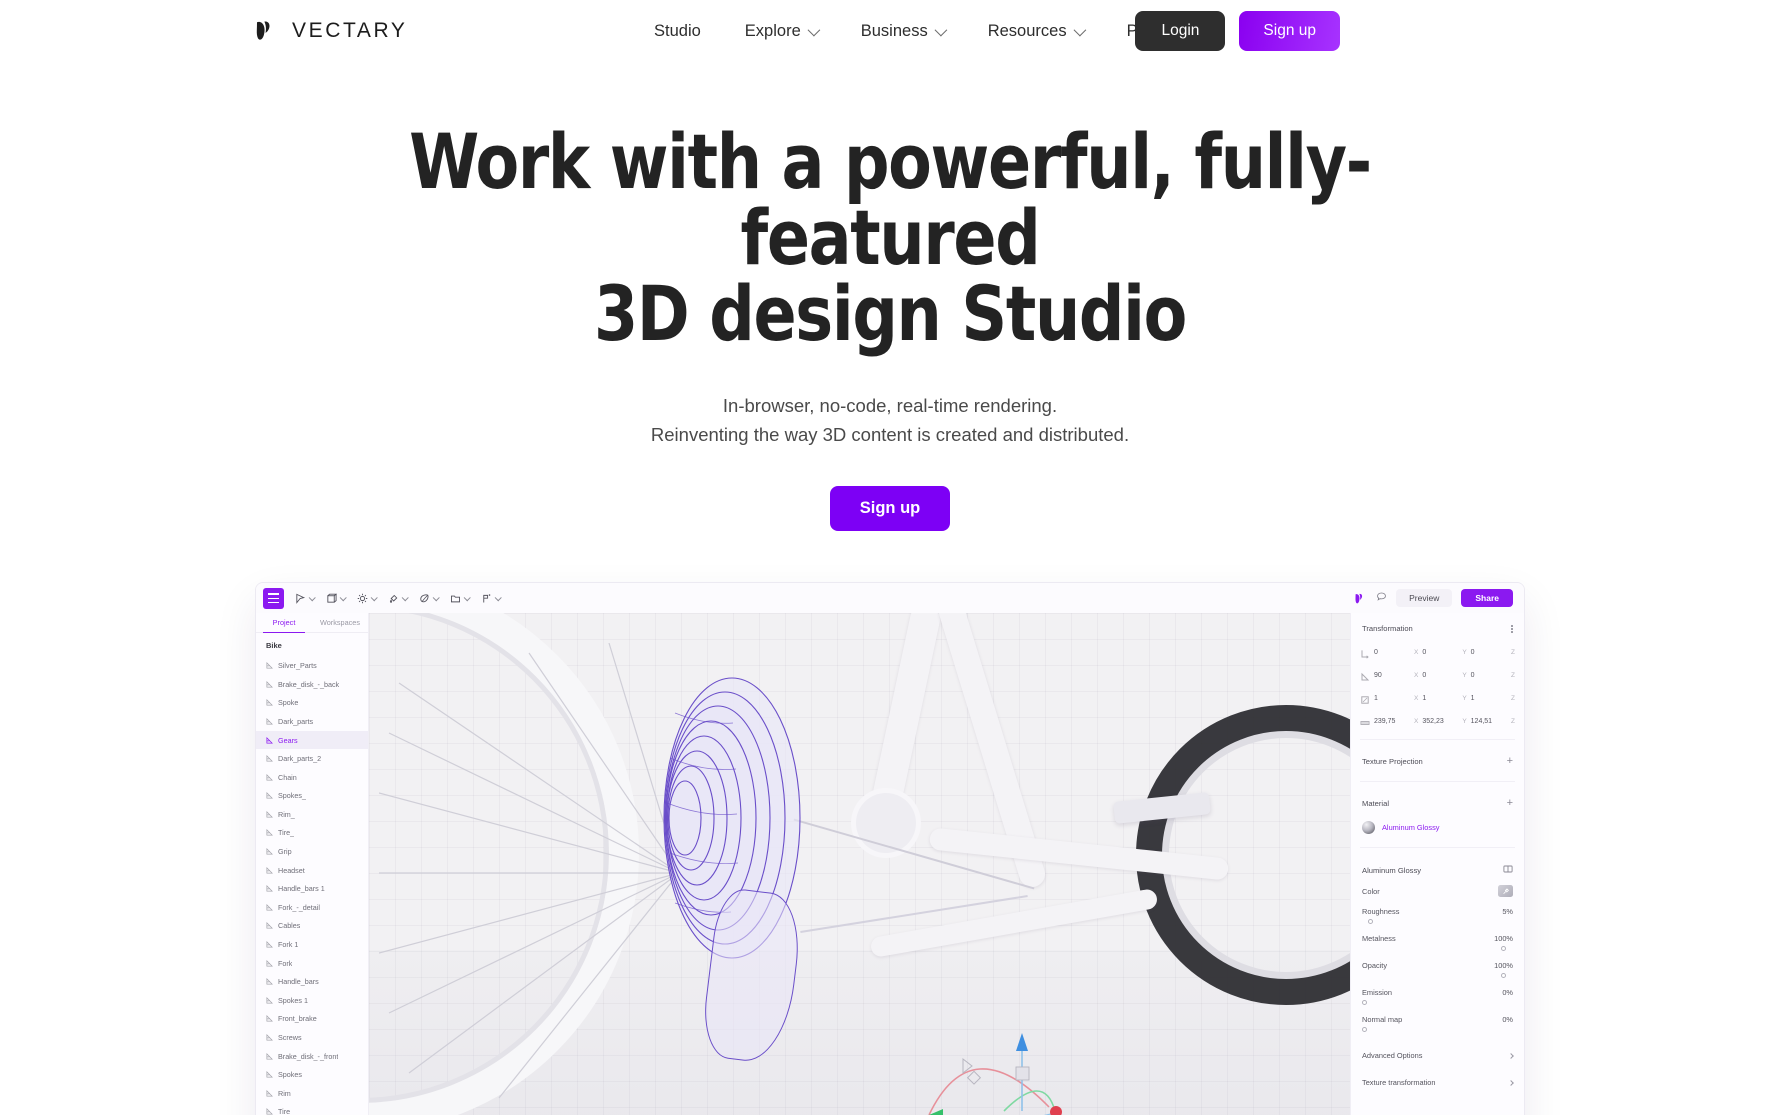 The height and width of the screenshot is (1115, 1780). Describe the element at coordinates (459, 598) in the screenshot. I see `environment-tool` at that location.